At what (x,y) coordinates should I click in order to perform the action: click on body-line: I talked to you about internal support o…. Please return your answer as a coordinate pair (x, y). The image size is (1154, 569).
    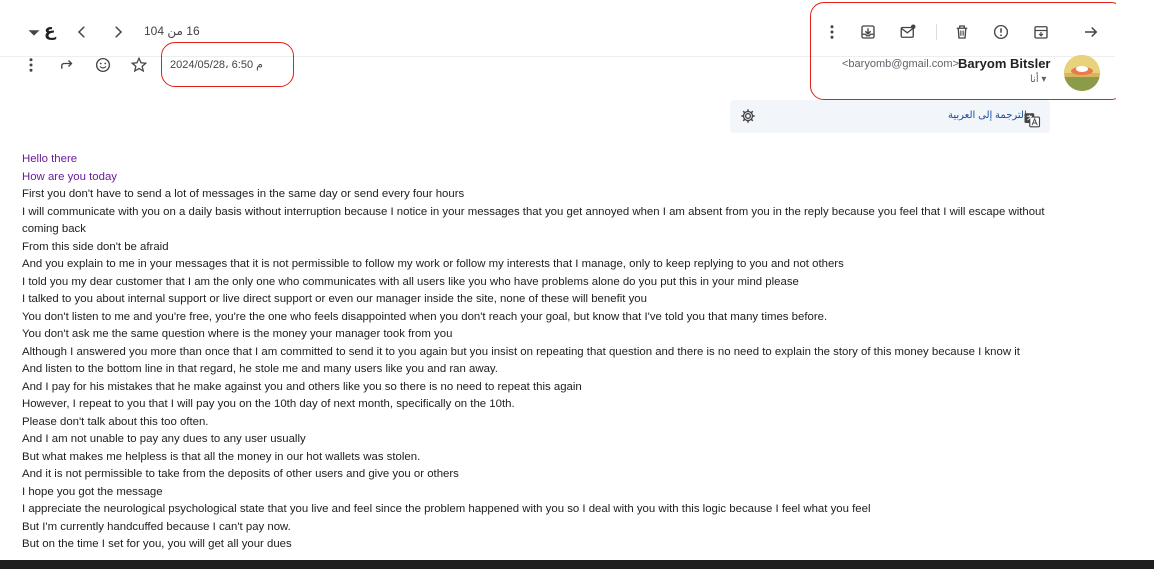
    Looking at the image, I should click on (334, 299).